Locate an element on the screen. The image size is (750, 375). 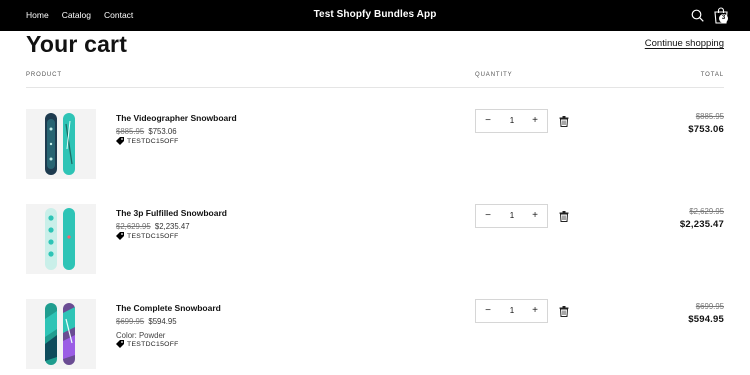
line-total-original: $2,629.95 is located at coordinates (706, 211).